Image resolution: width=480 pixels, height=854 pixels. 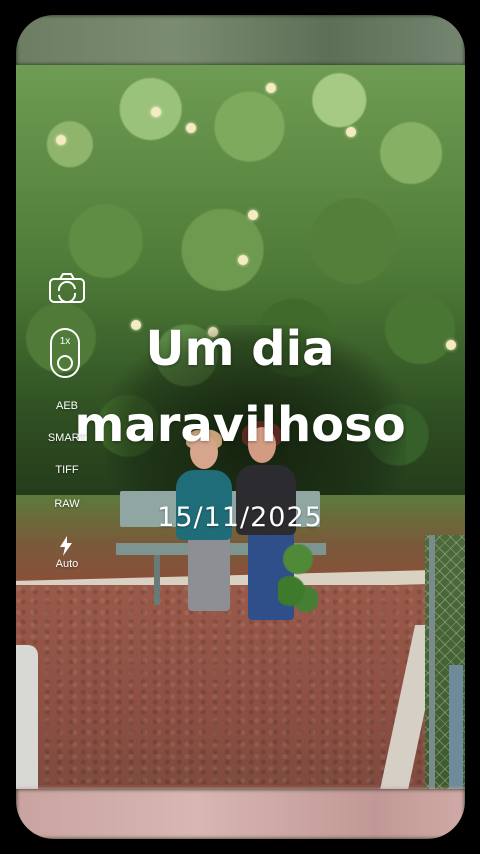 What do you see at coordinates (27, 717) in the screenshot?
I see `left-curb` at bounding box center [27, 717].